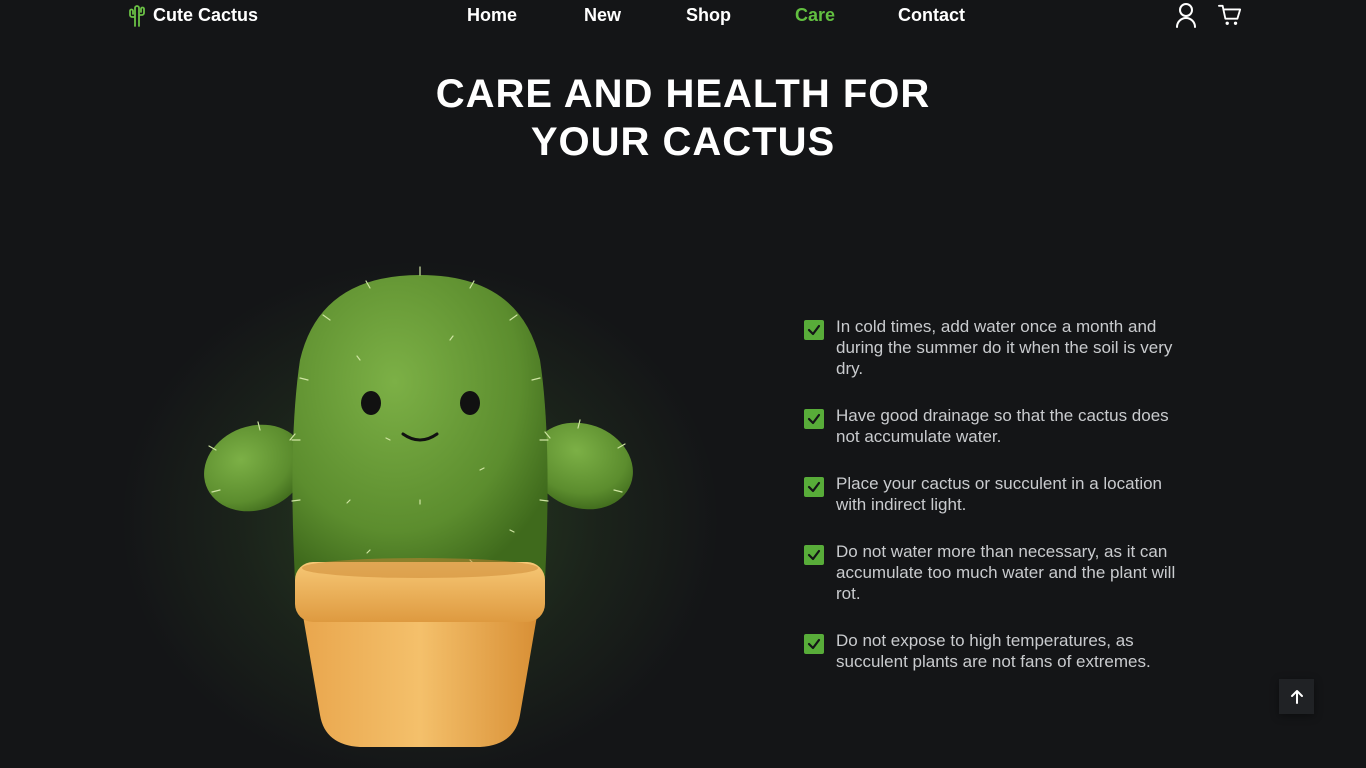 The width and height of the screenshot is (1366, 768). I want to click on user-icon, so click(1186, 15).